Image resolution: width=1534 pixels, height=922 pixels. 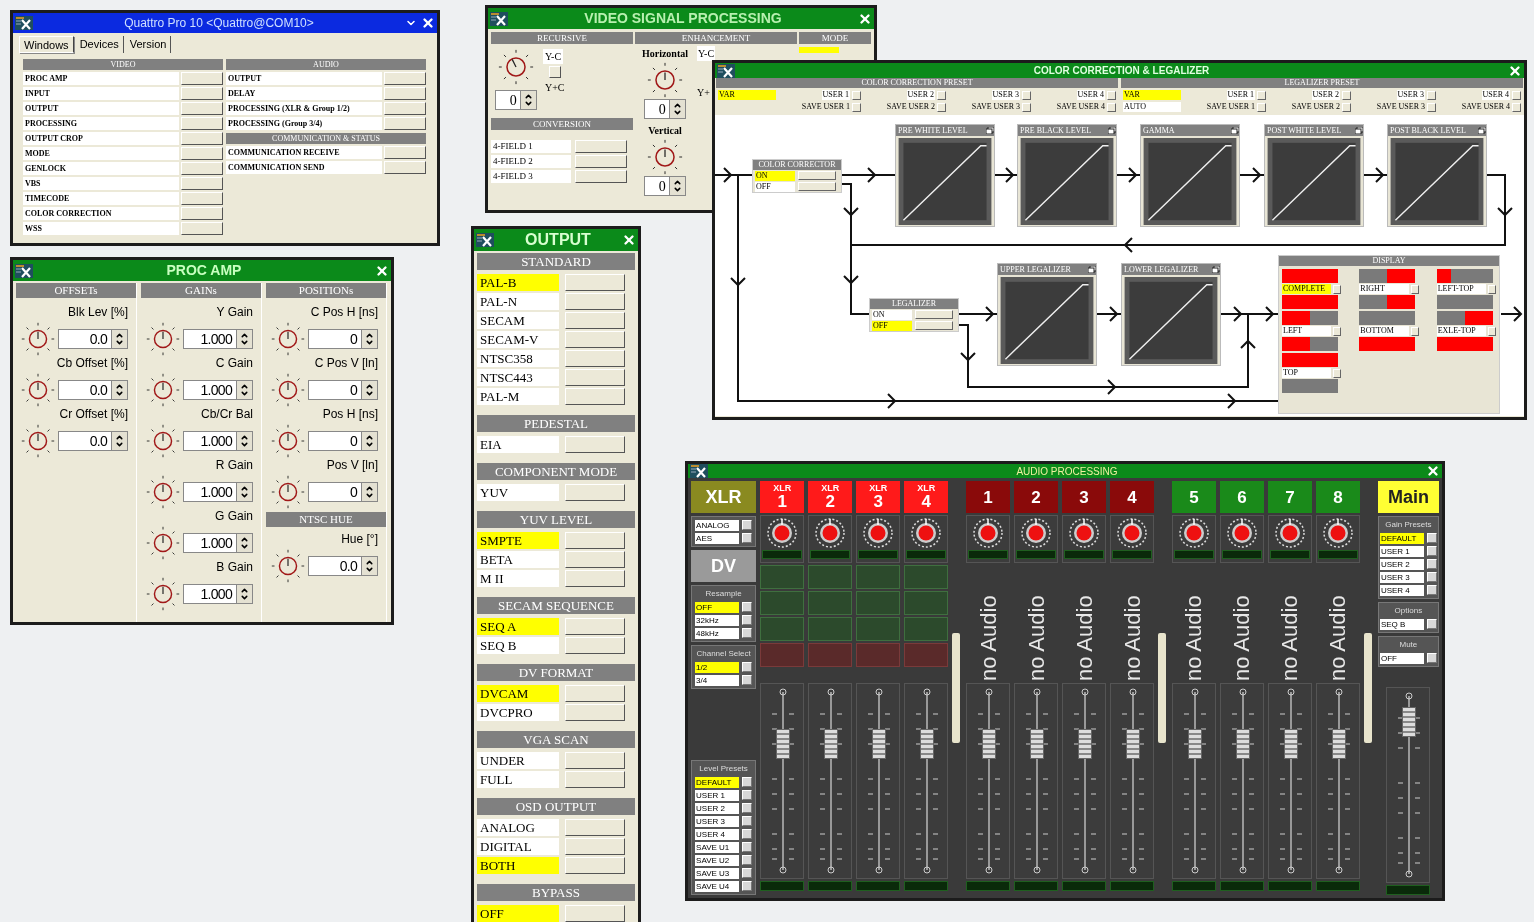 What do you see at coordinates (830, 497) in the screenshot?
I see `channel-header: XLR 2` at bounding box center [830, 497].